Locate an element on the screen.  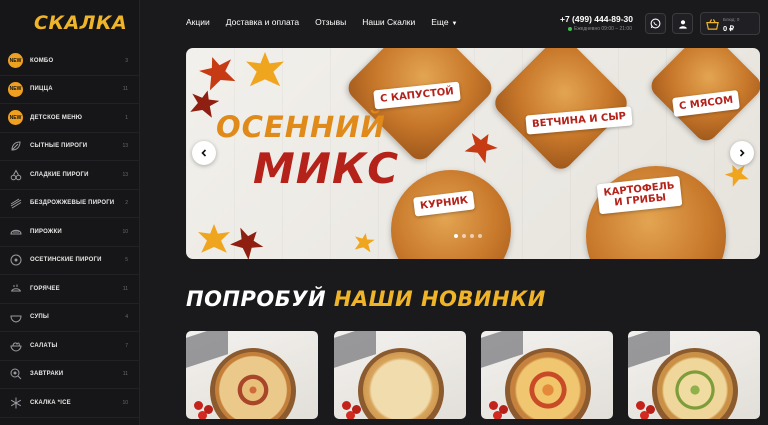
sidebar-item-label: Пицца is located at coordinates (41, 89).